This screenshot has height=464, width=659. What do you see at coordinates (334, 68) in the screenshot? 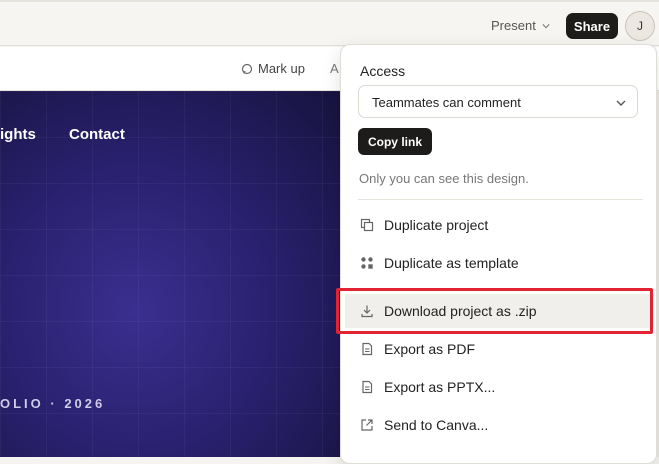
I see `toolbar-truncated-item: A` at bounding box center [334, 68].